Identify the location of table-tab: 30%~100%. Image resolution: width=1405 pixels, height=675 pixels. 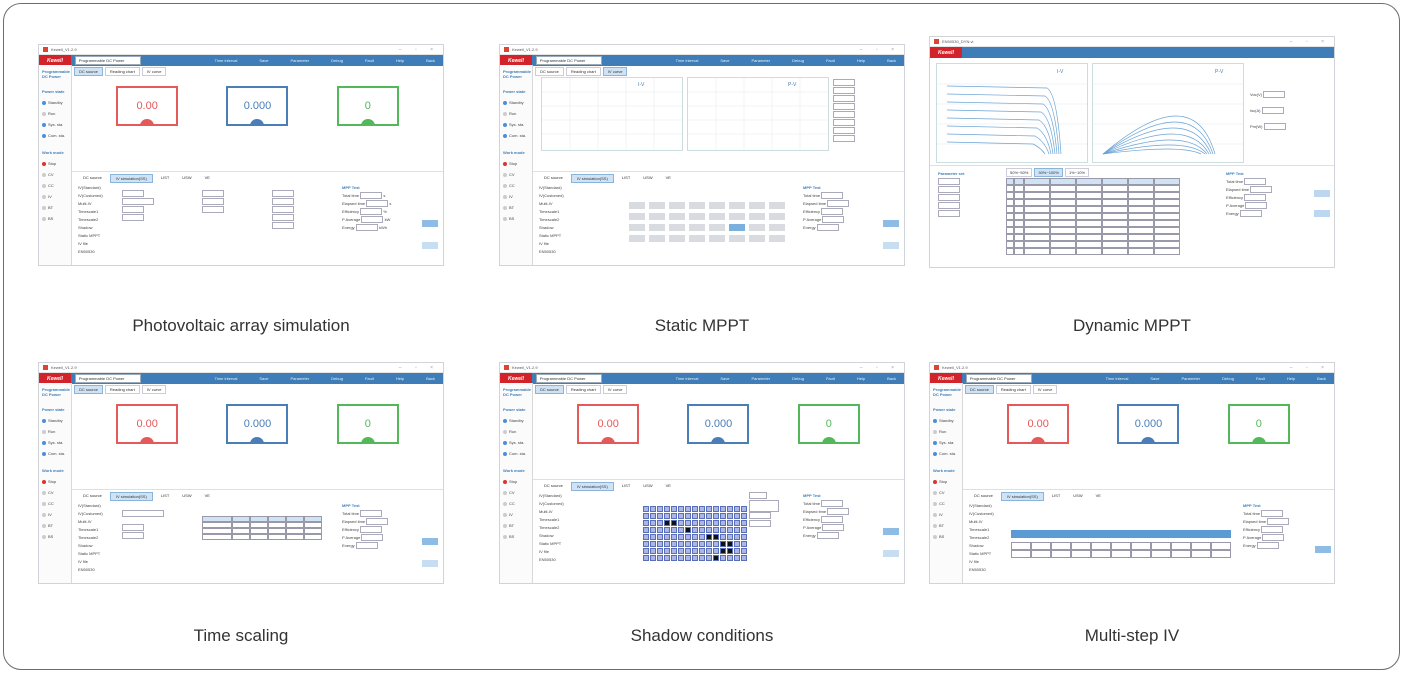
(1048, 172).